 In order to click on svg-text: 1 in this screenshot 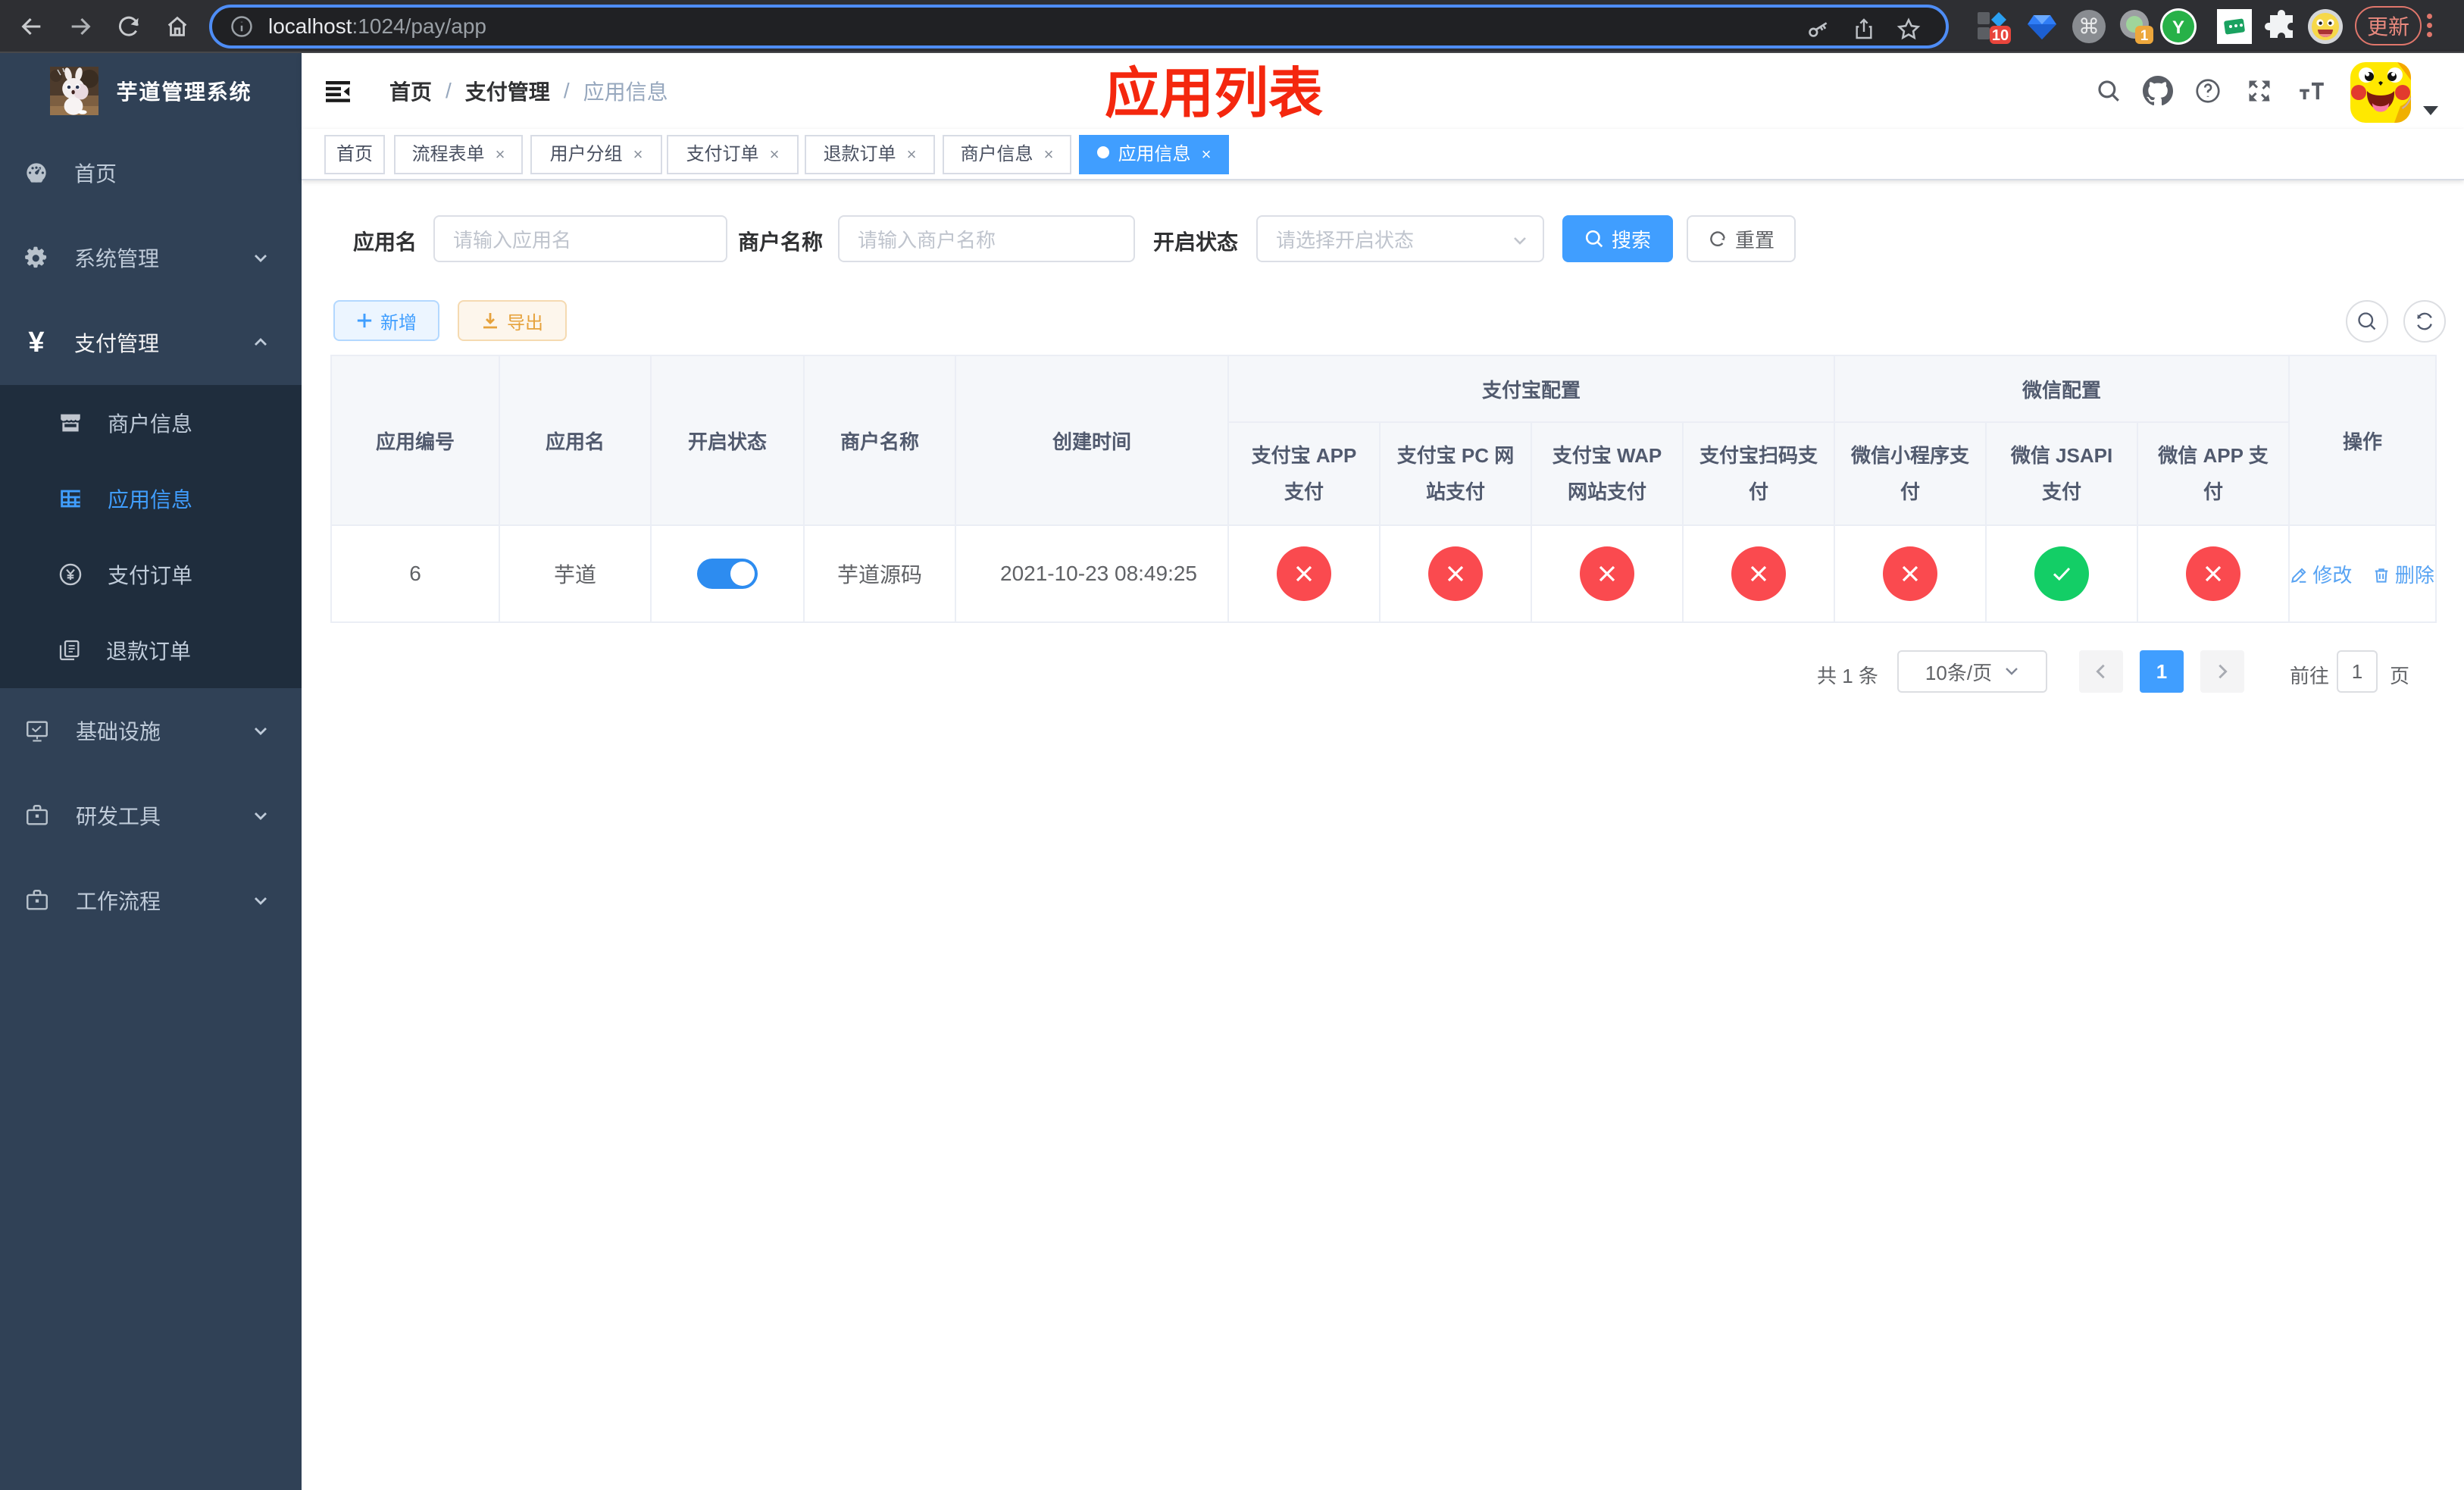, I will do `click(2144, 36)`.